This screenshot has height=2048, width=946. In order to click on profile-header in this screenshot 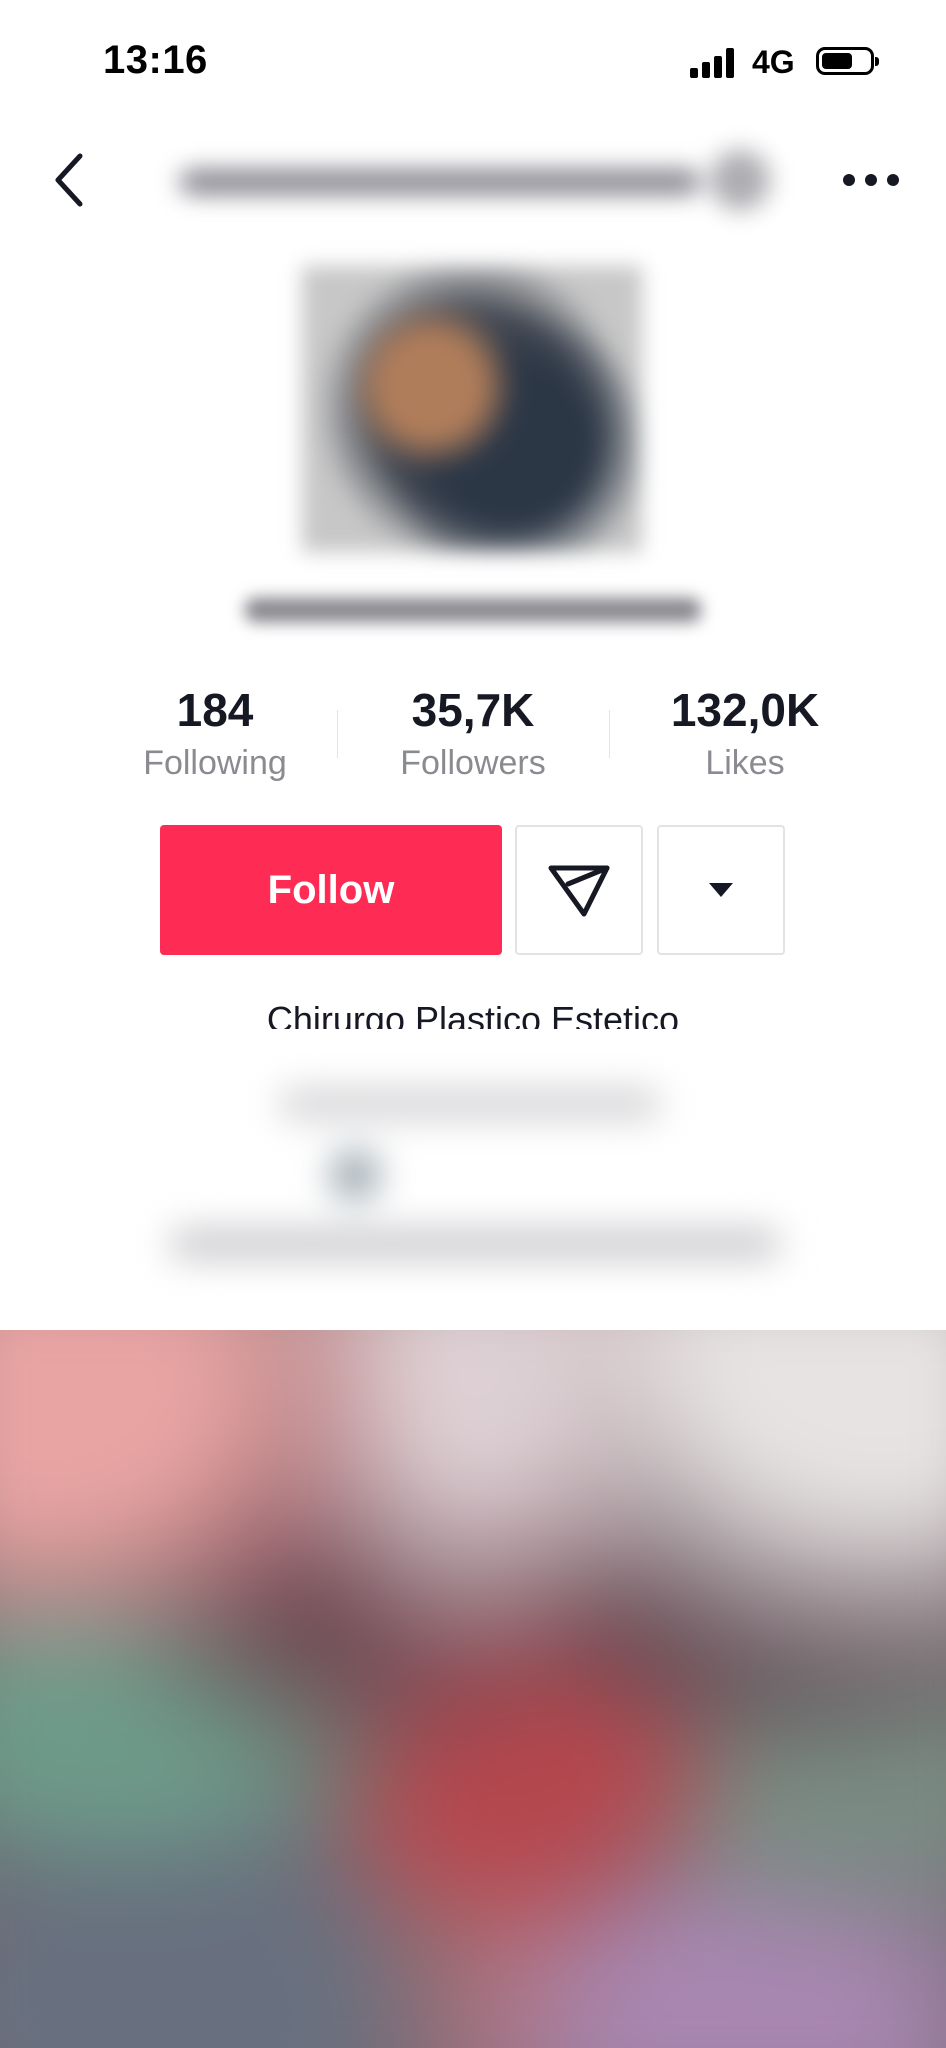, I will do `click(473, 180)`.